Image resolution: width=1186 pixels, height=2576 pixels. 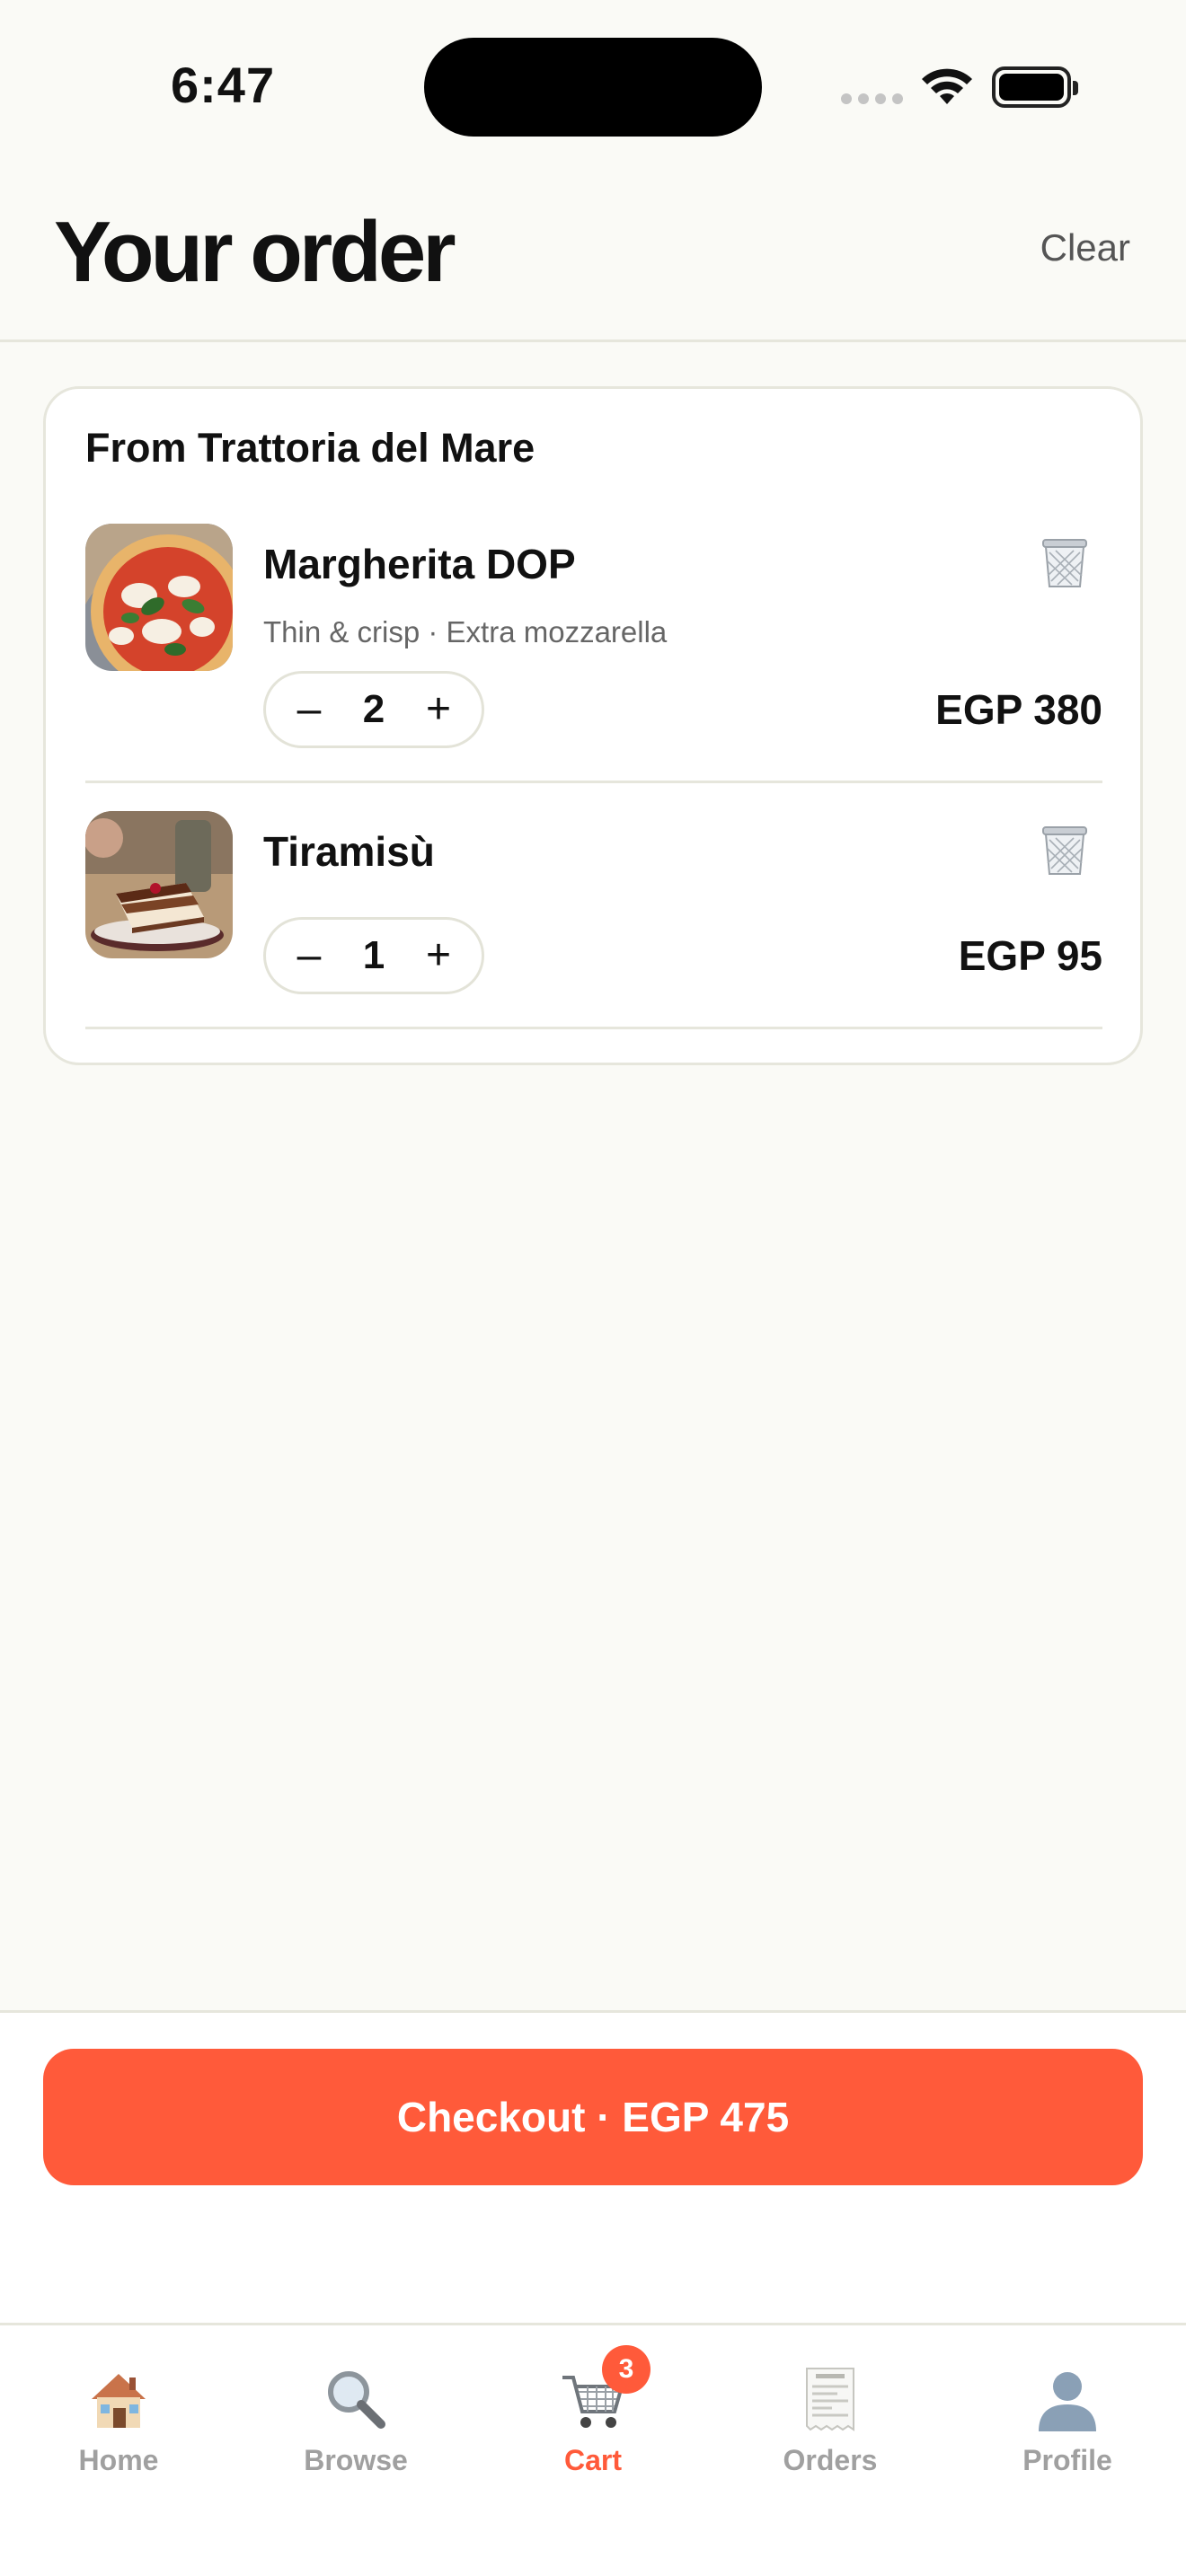 What do you see at coordinates (349, 851) in the screenshot?
I see `item-name: Tiramisù` at bounding box center [349, 851].